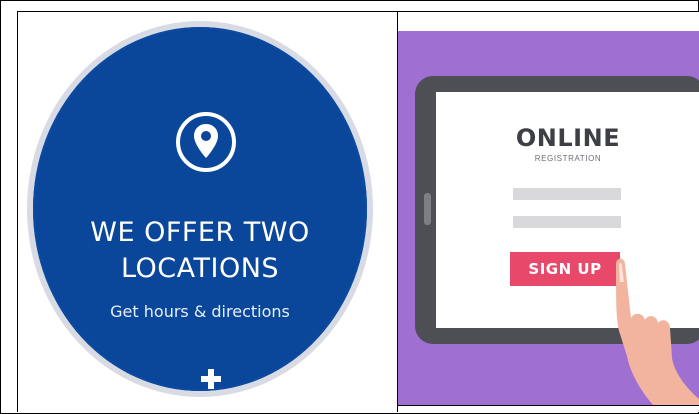 The height and width of the screenshot is (414, 699). What do you see at coordinates (568, 158) in the screenshot?
I see `registration-subtitle: REGISTRATION` at bounding box center [568, 158].